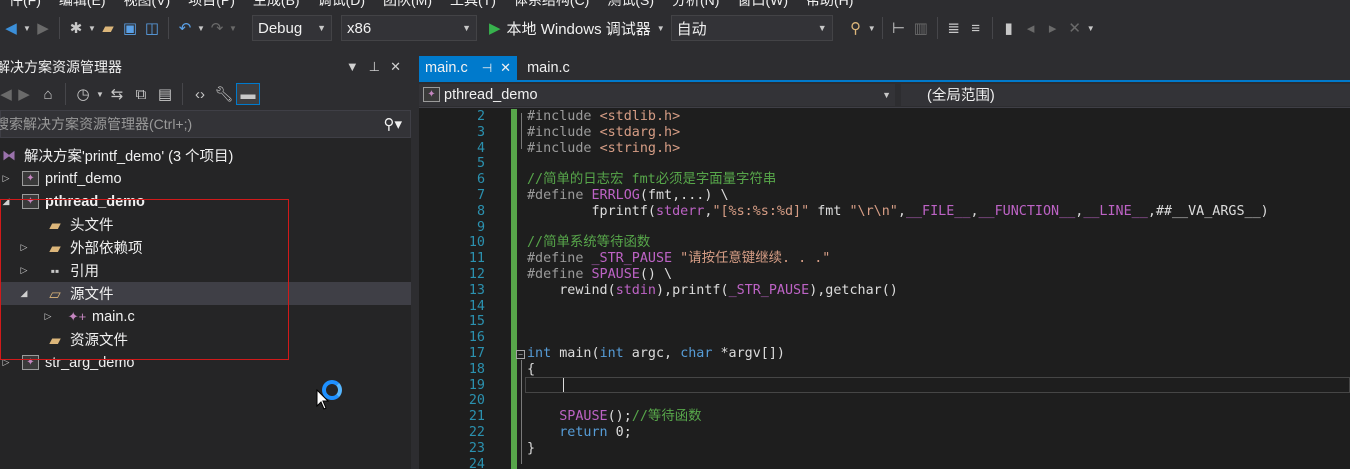 This screenshot has height=469, width=1350. What do you see at coordinates (589, 243) in the screenshot?
I see `code-line: //简单系统等待函数` at bounding box center [589, 243].